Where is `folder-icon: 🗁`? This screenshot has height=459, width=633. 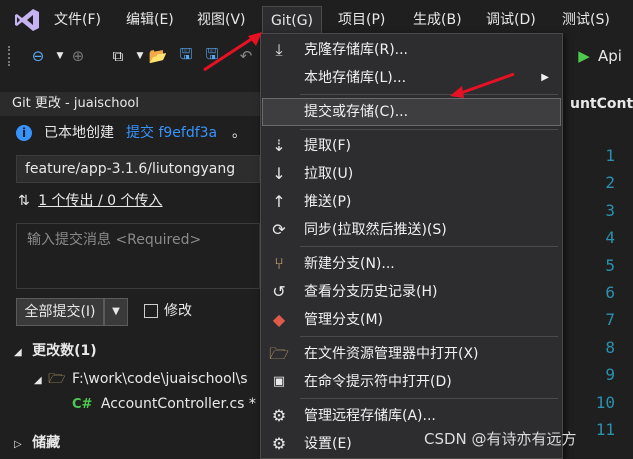 folder-icon: 🗁 is located at coordinates (57, 379).